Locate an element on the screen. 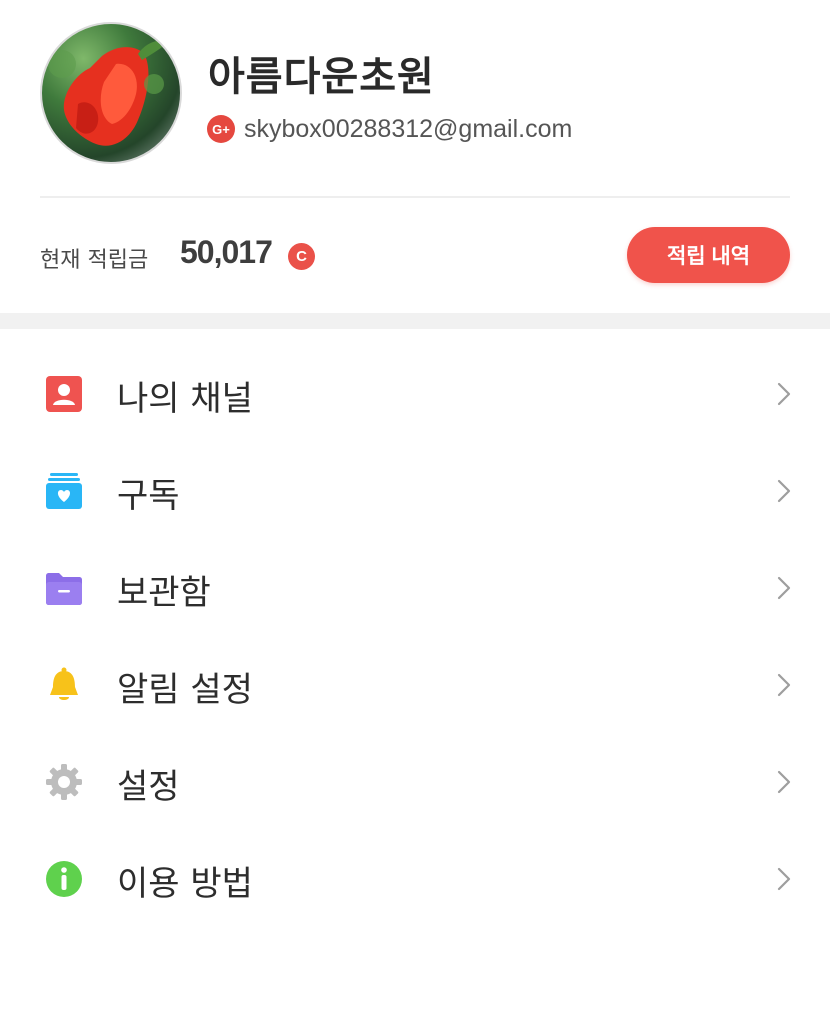 The image size is (830, 1009). menu-item-label: 알림 설정 is located at coordinates (185, 690).